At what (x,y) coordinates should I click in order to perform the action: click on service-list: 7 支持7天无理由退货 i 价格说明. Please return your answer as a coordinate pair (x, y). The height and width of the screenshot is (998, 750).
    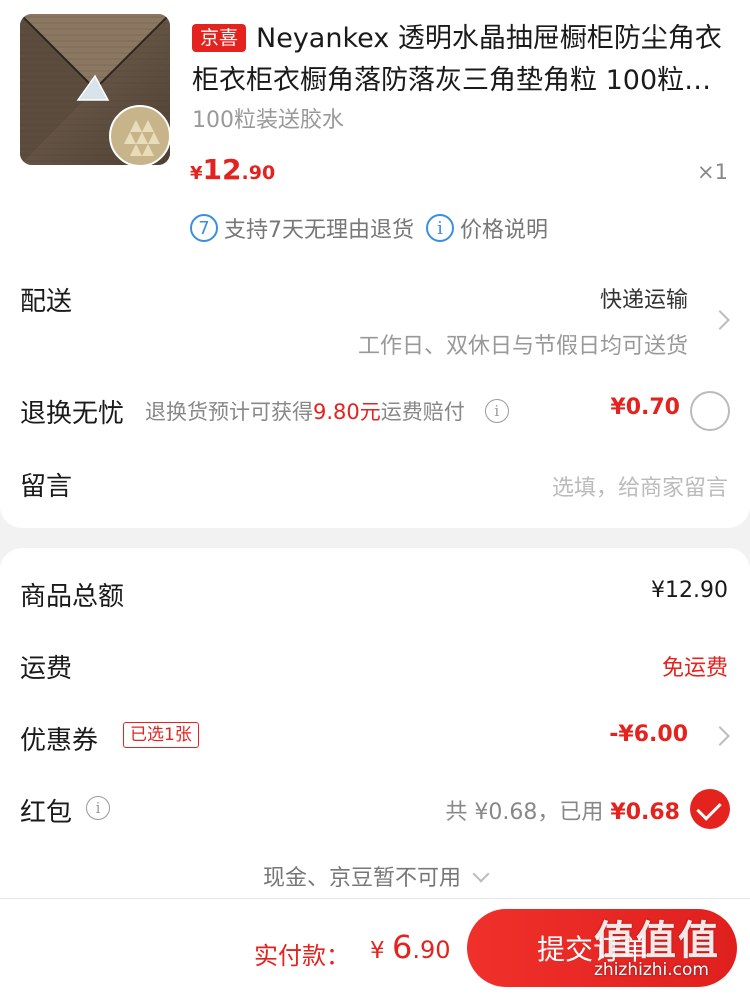
    Looking at the image, I should click on (375, 228).